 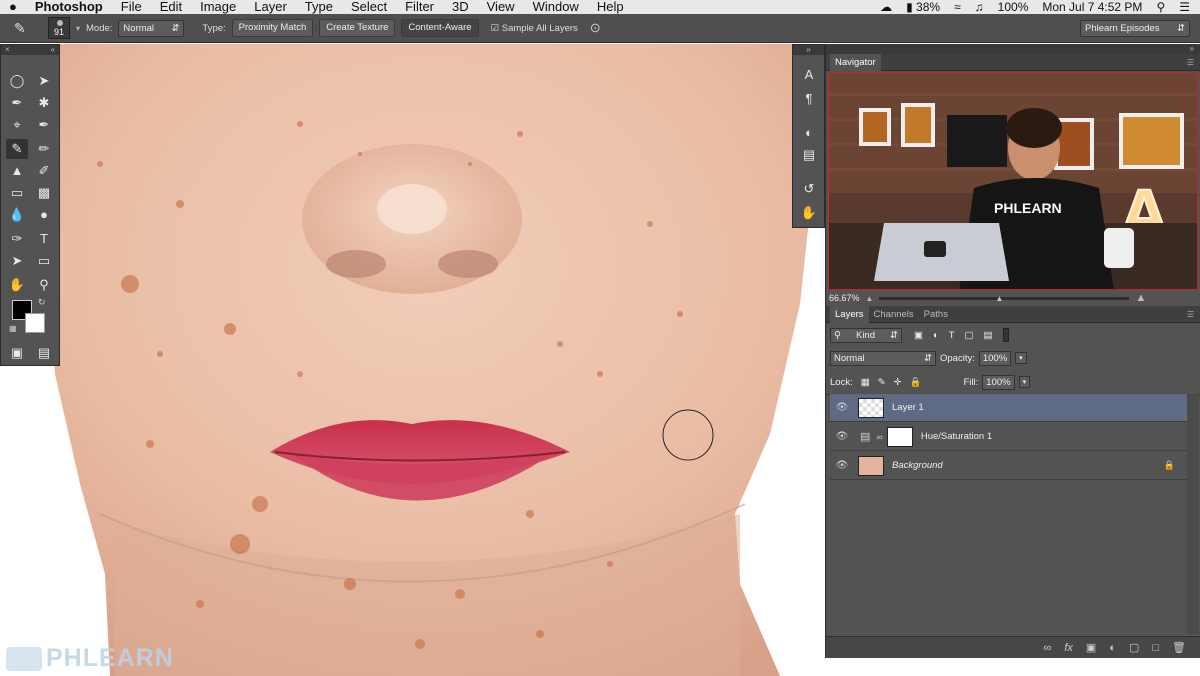 I want to click on right-panel-header: », so click(x=1013, y=49).